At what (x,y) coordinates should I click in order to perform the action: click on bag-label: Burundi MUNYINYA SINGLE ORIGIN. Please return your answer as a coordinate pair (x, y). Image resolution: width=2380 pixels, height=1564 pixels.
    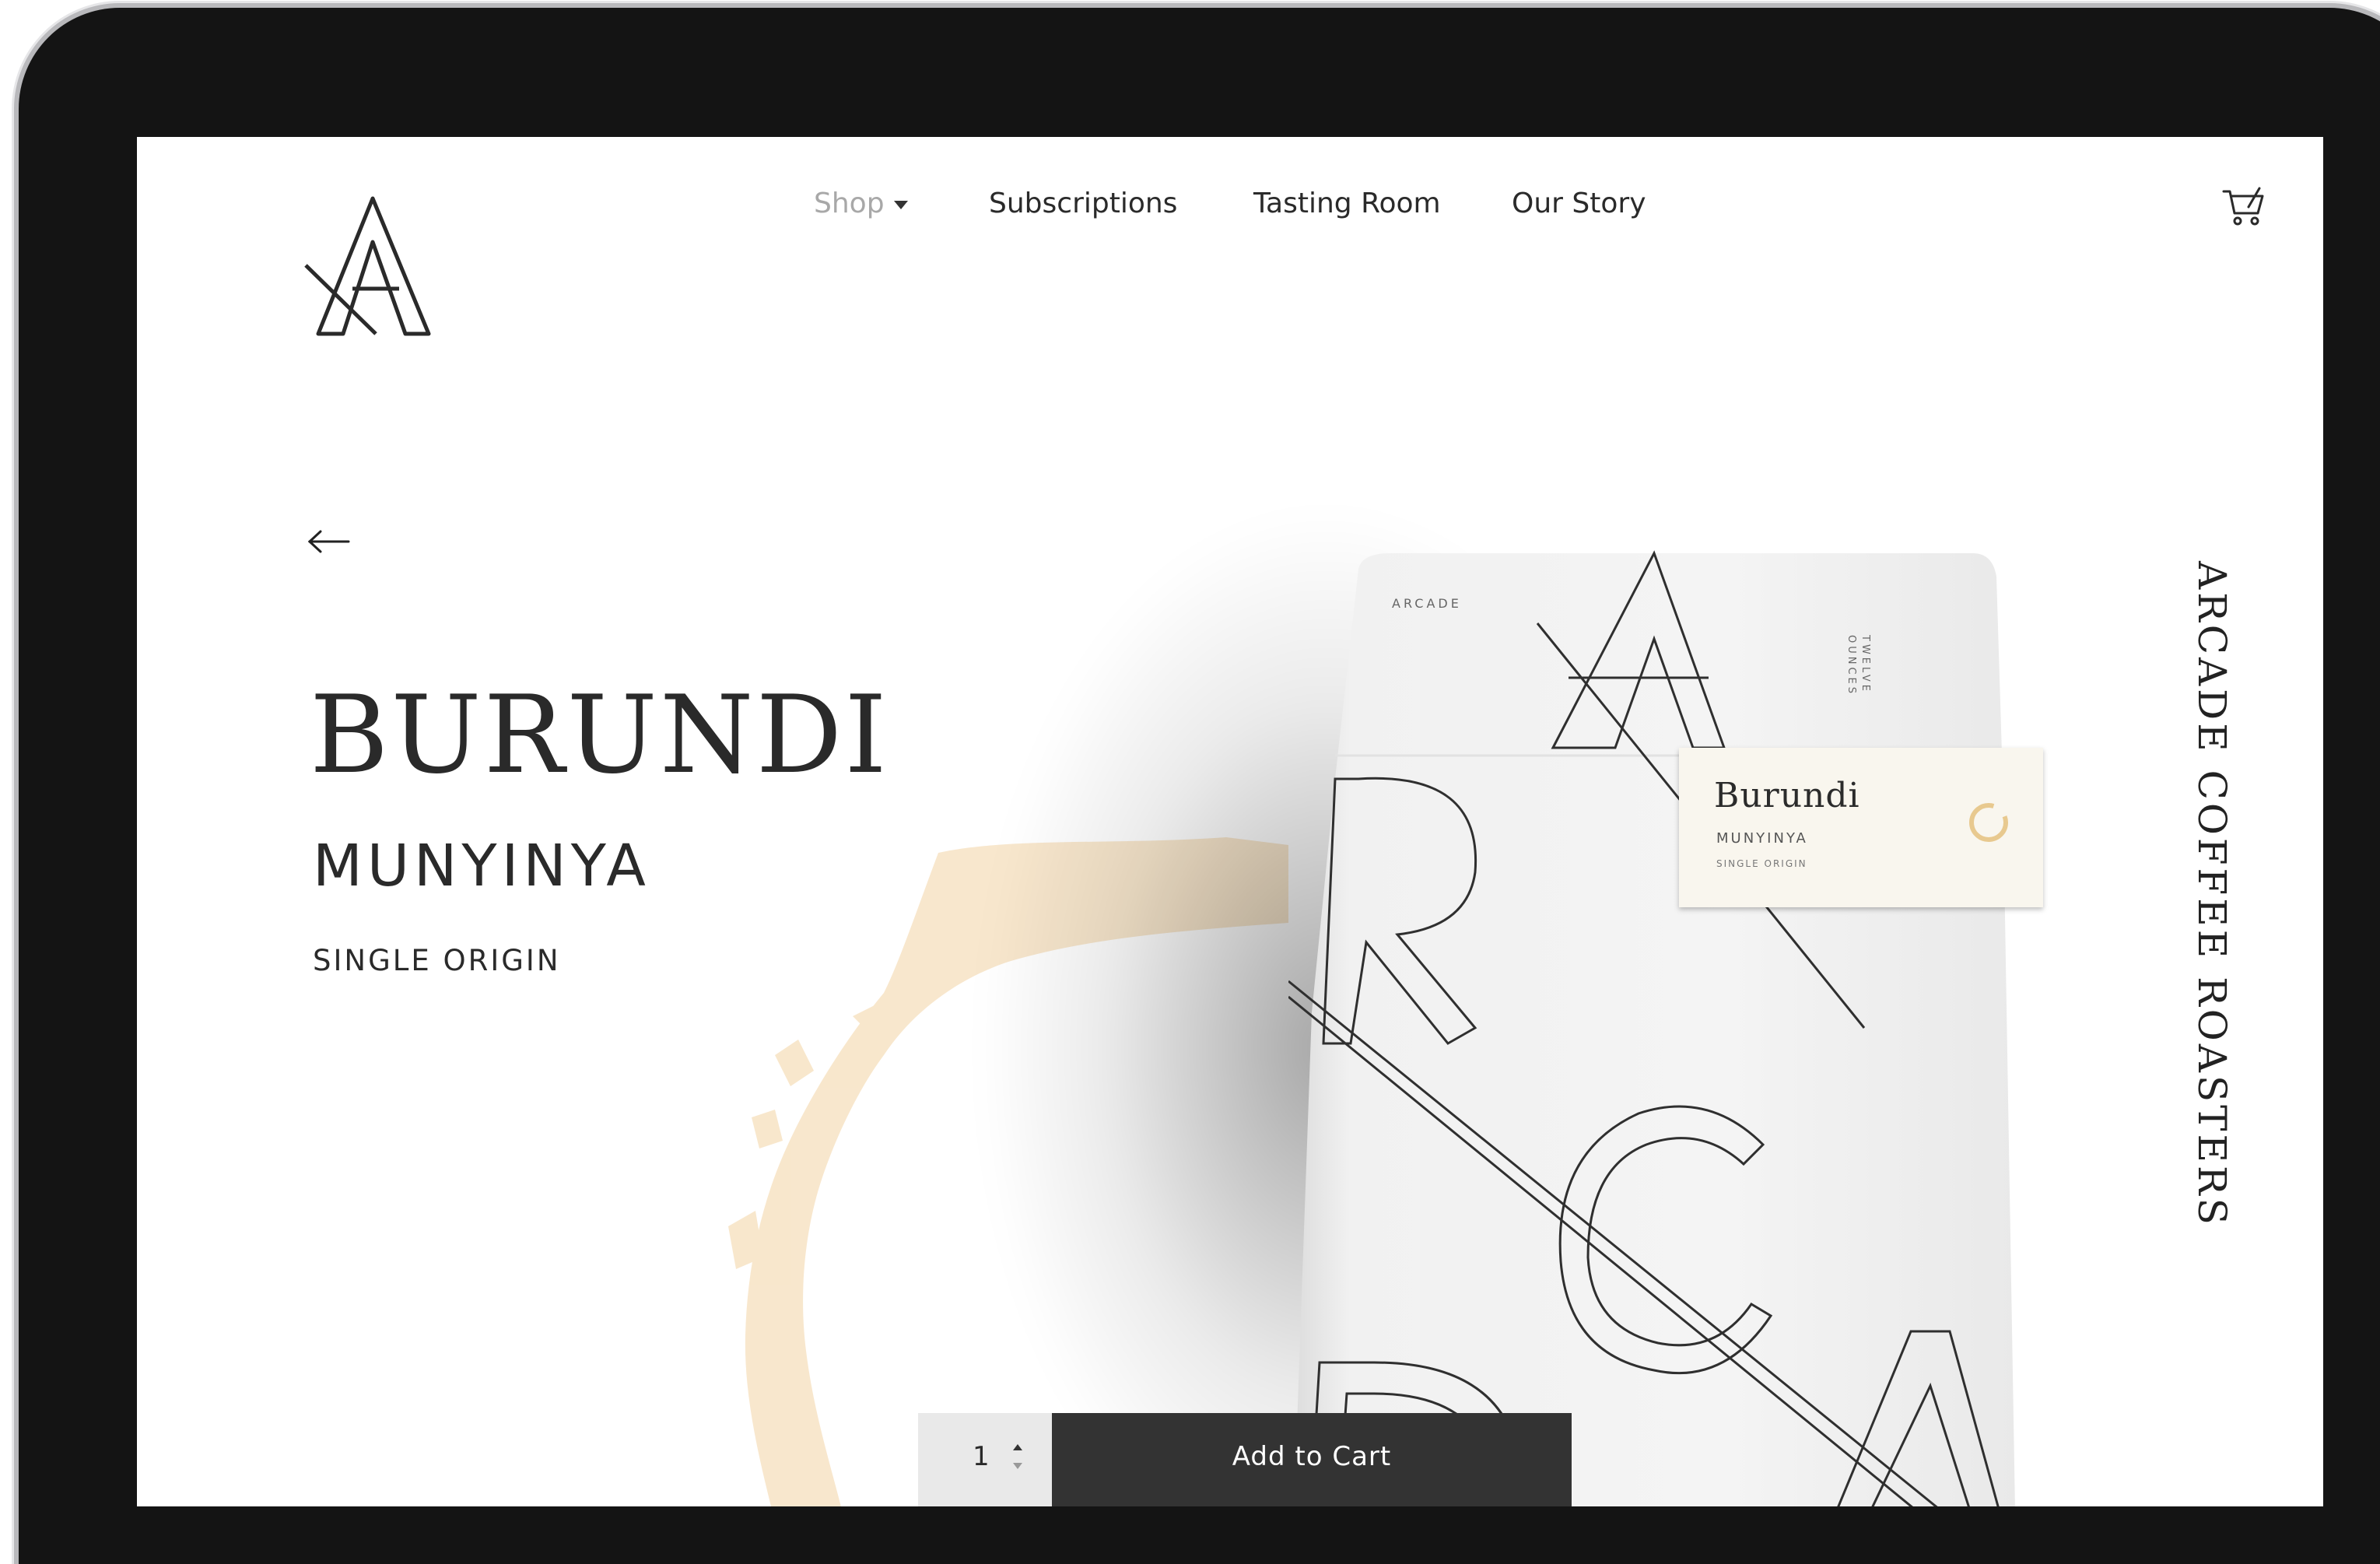
    Looking at the image, I should click on (1861, 828).